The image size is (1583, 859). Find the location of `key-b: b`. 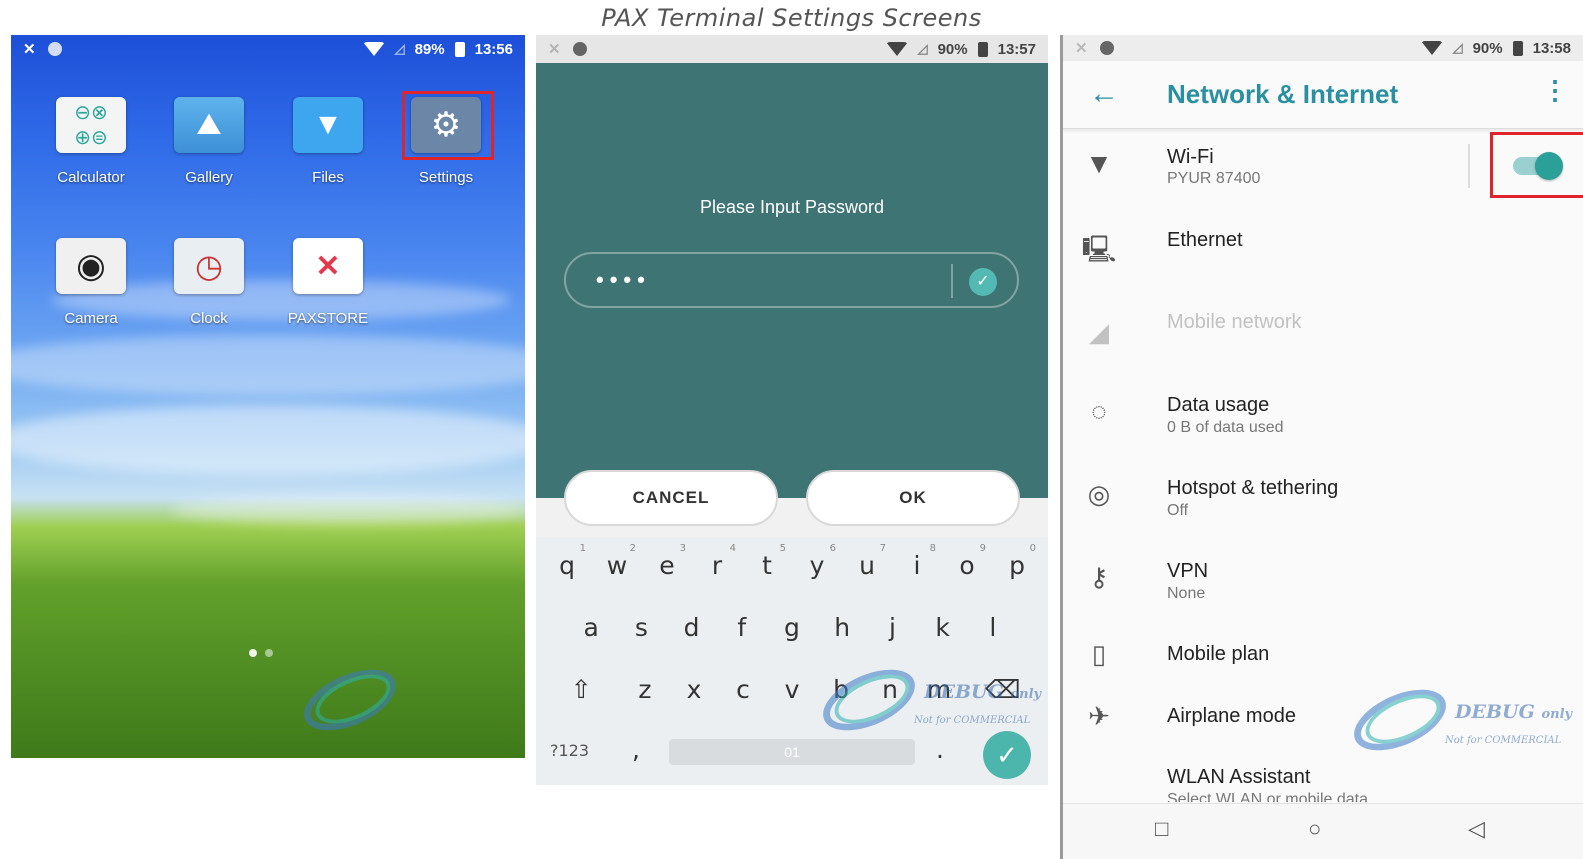

key-b: b is located at coordinates (841, 689).